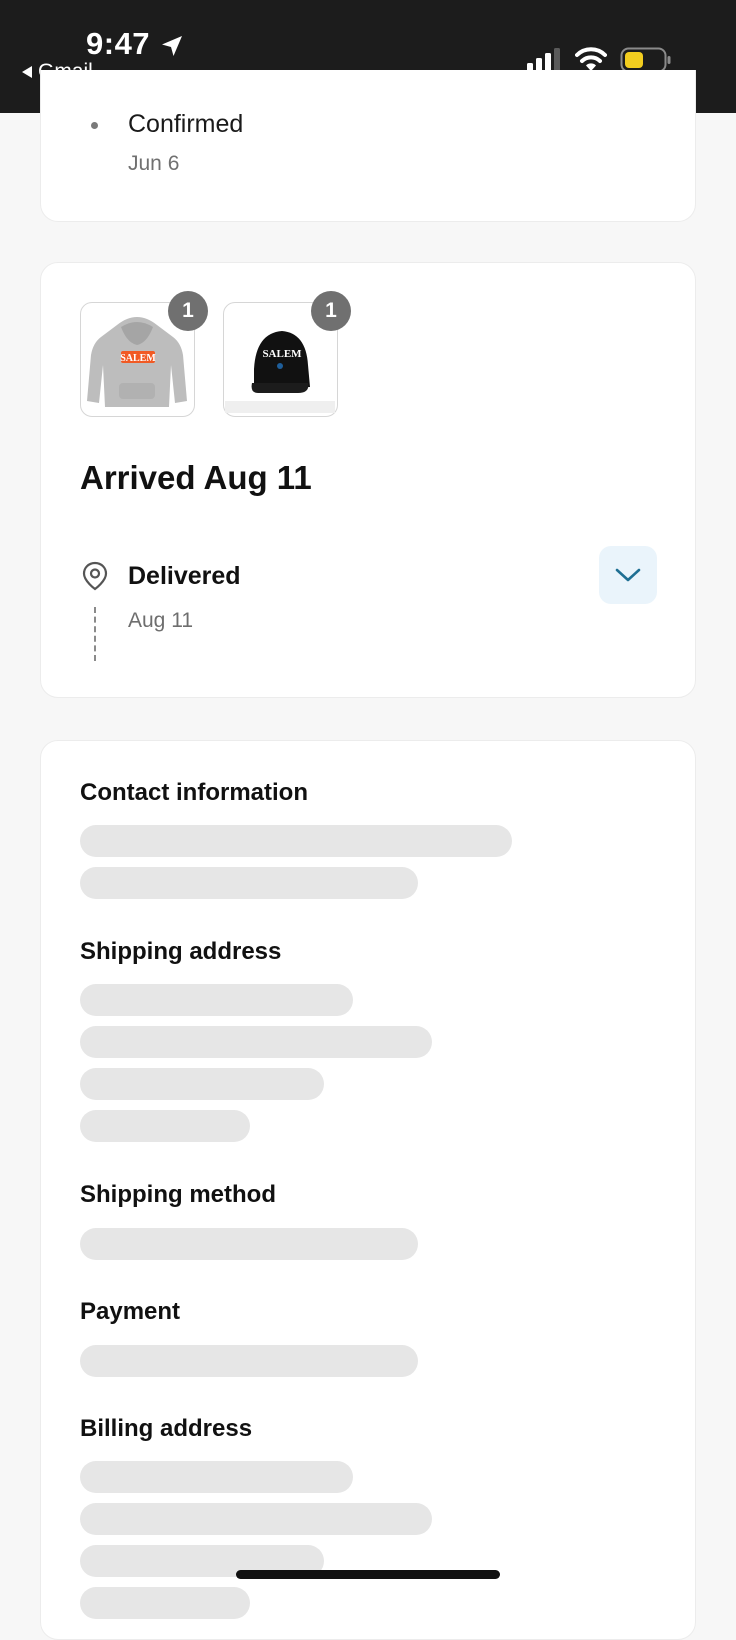 Image resolution: width=736 pixels, height=1640 pixels. I want to click on timeline-bullet, so click(94, 125).